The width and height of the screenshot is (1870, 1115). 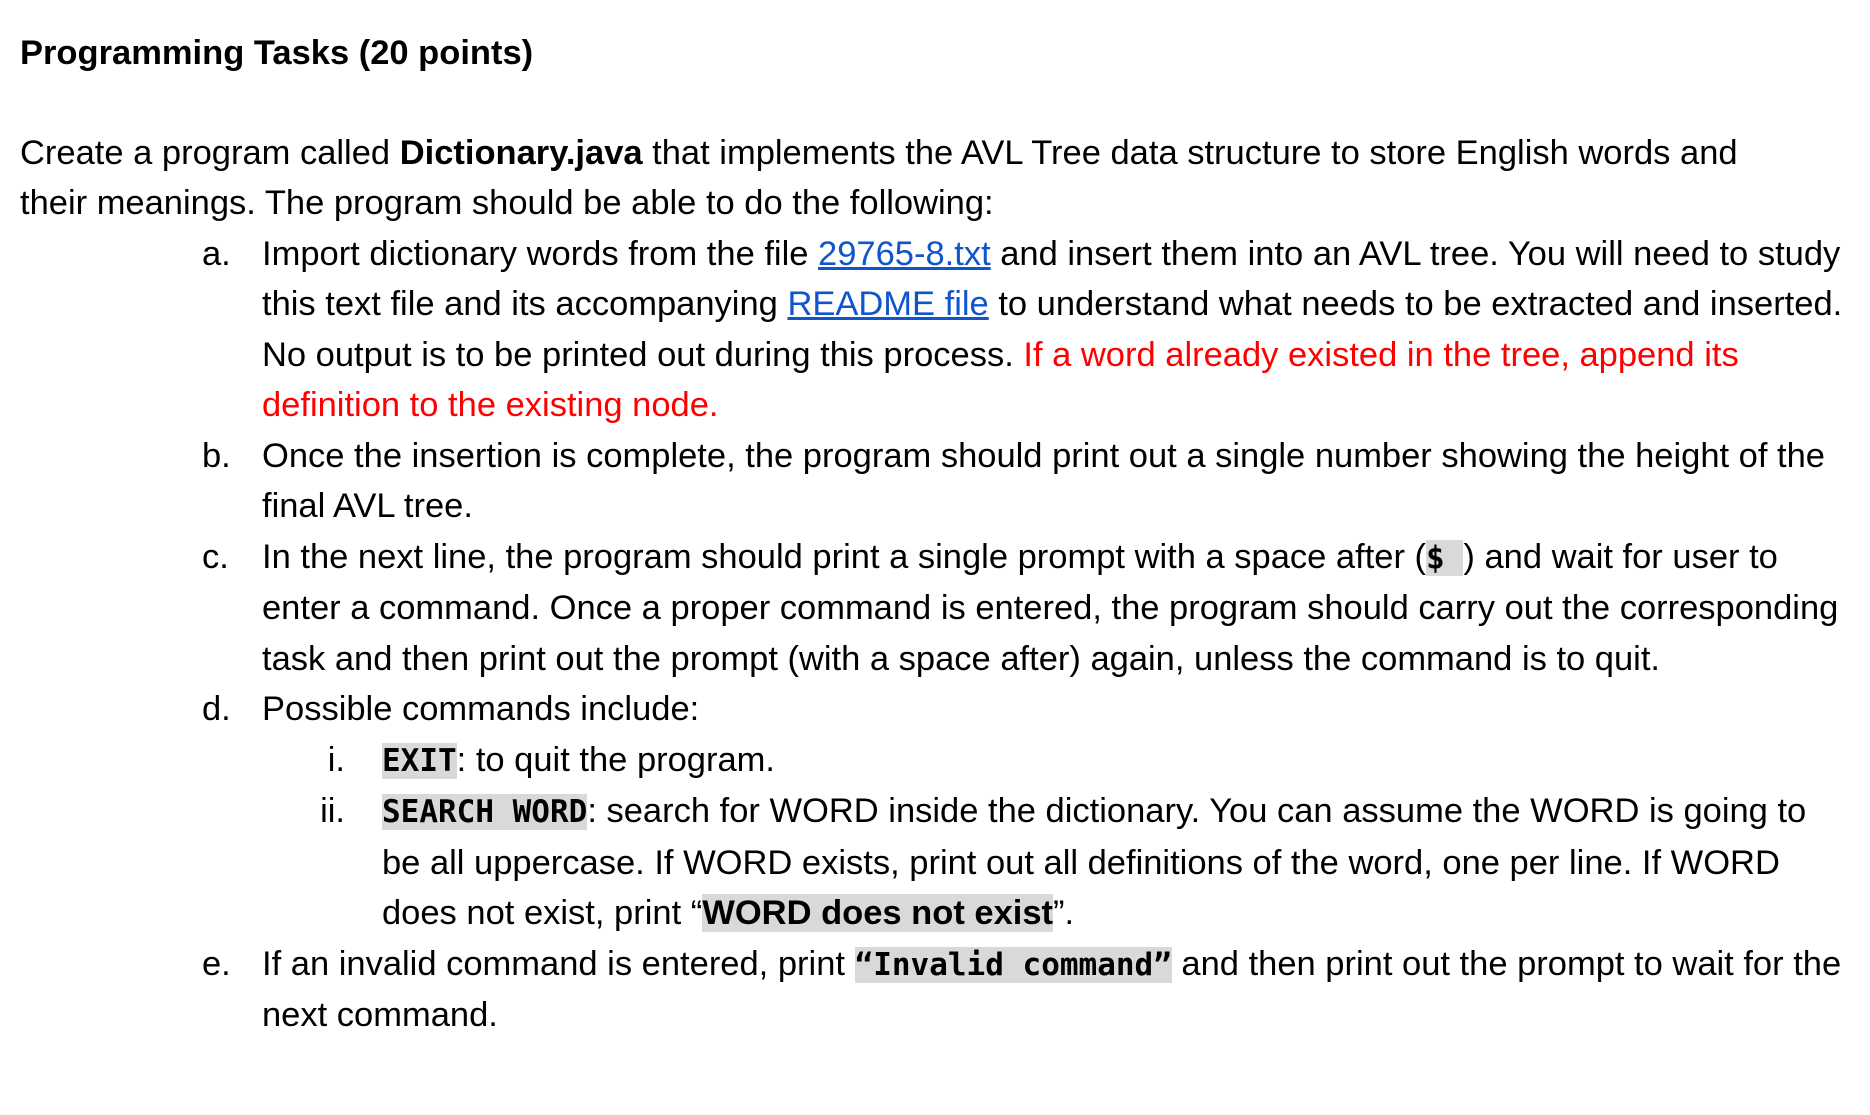 What do you see at coordinates (216, 963) in the screenshot?
I see `list-marker: e.` at bounding box center [216, 963].